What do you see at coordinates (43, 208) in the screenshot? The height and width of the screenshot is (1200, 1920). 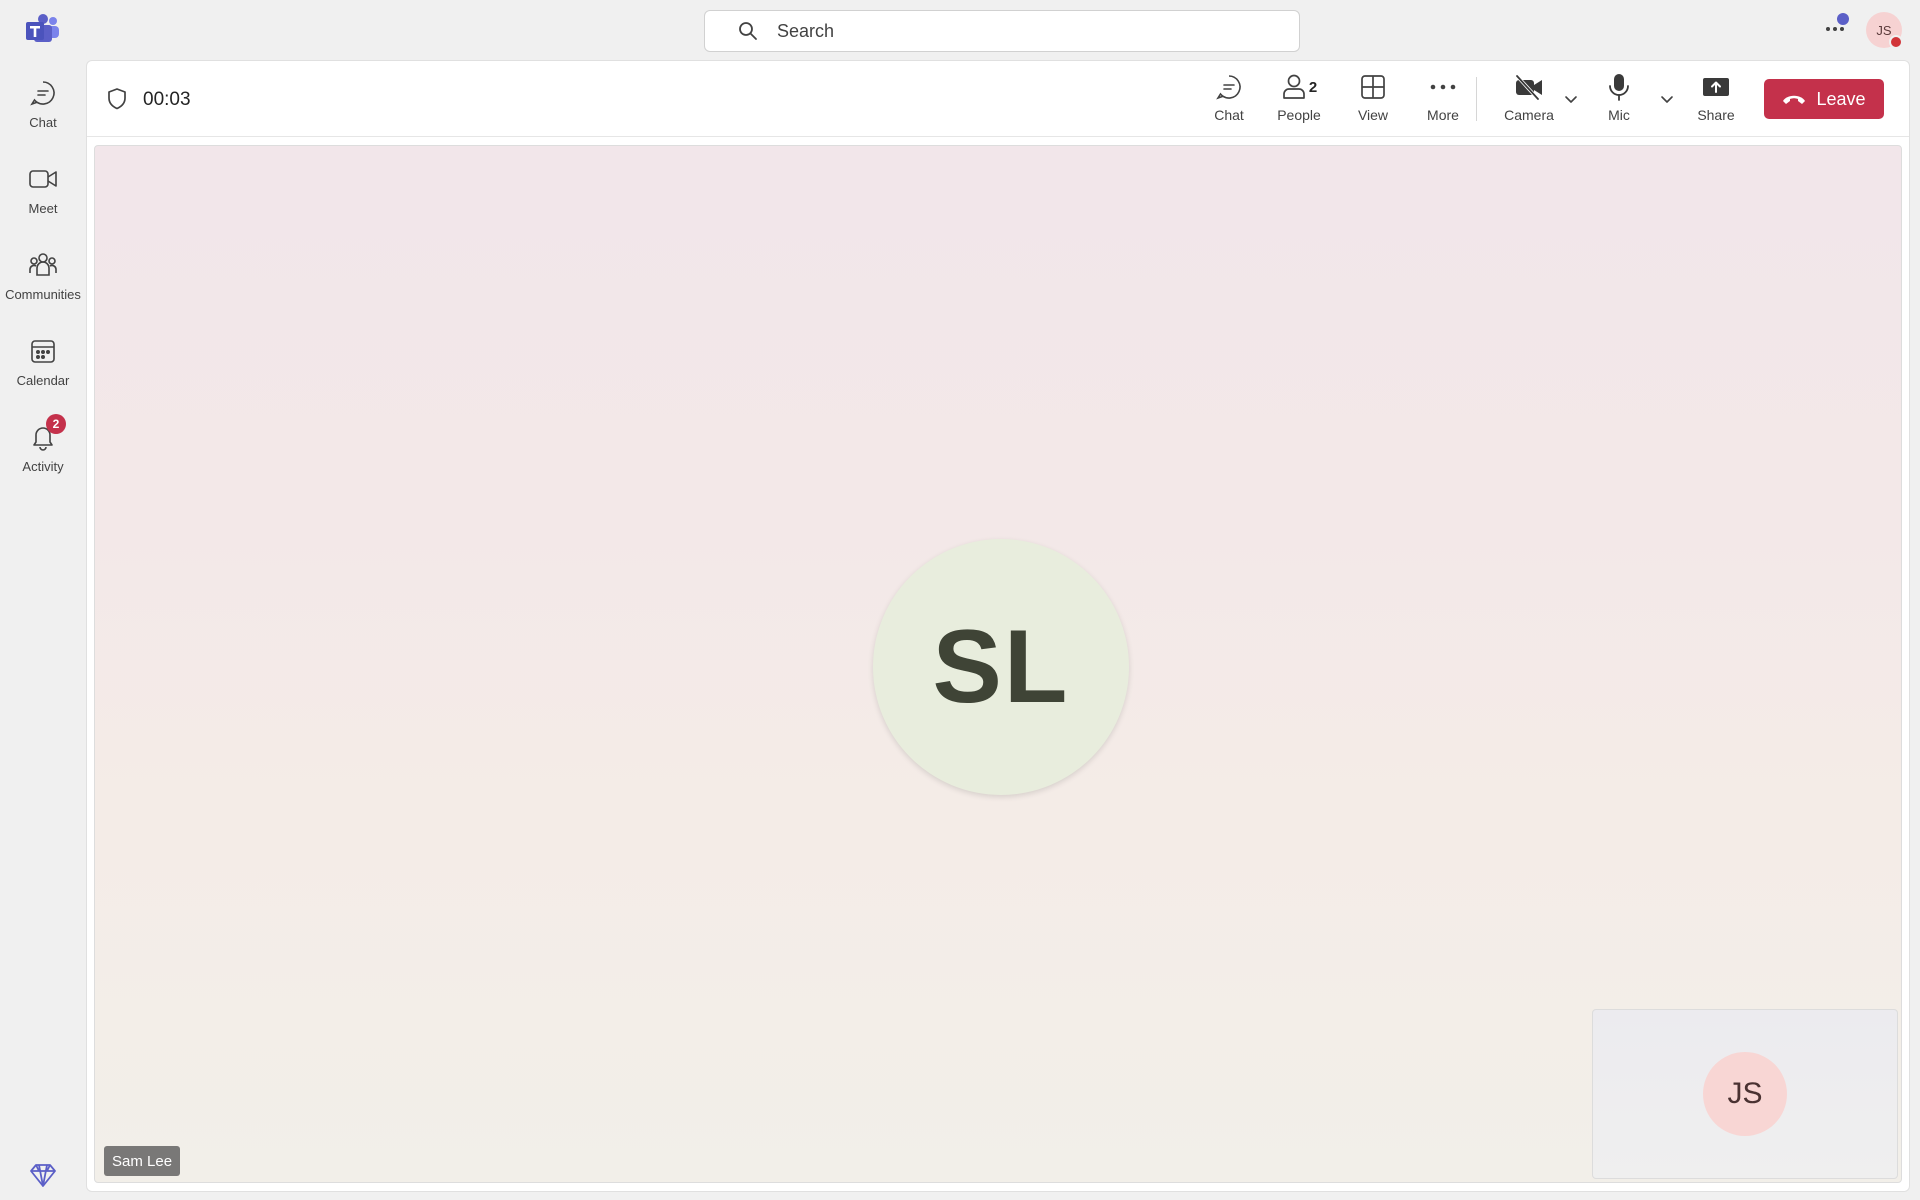 I see `rail-item-label: Meet` at bounding box center [43, 208].